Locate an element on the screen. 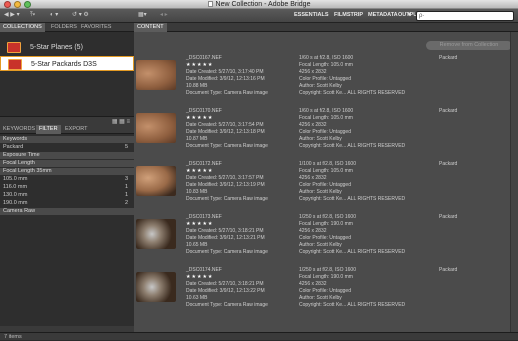 The height and width of the screenshot is (341, 518). workspace-essentials: ESSENTIALS is located at coordinates (311, 15).